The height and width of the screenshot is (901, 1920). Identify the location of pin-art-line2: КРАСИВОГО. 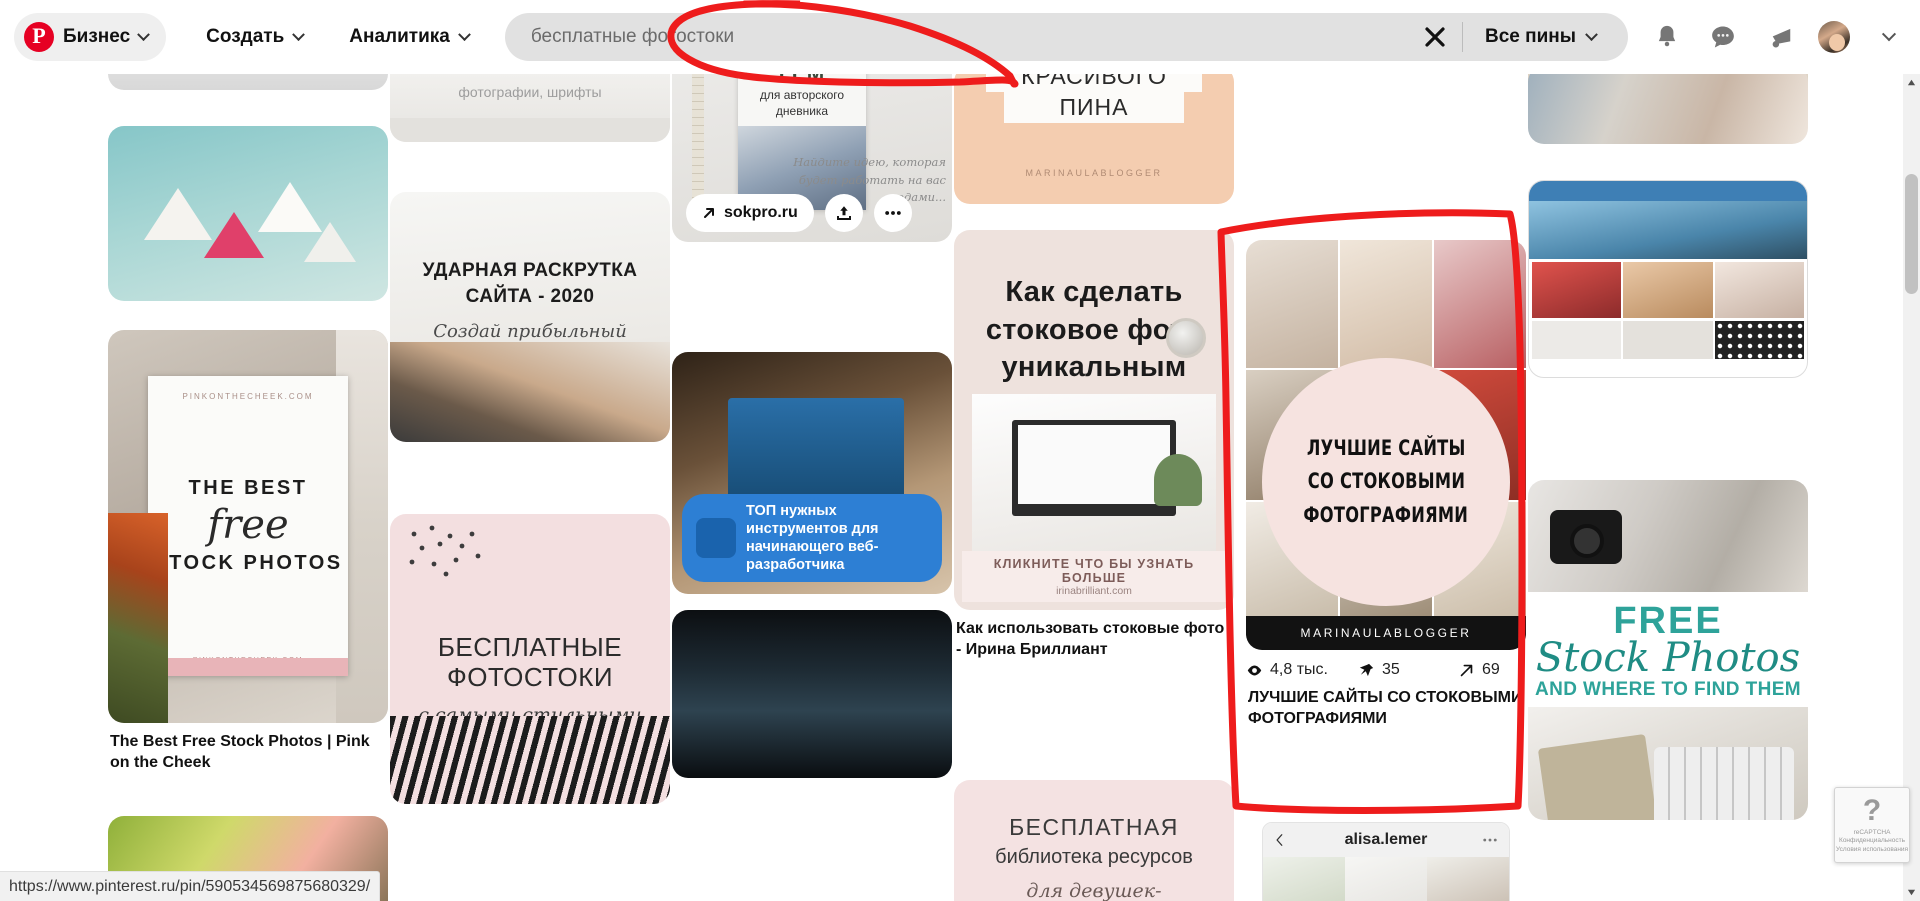
(1094, 83).